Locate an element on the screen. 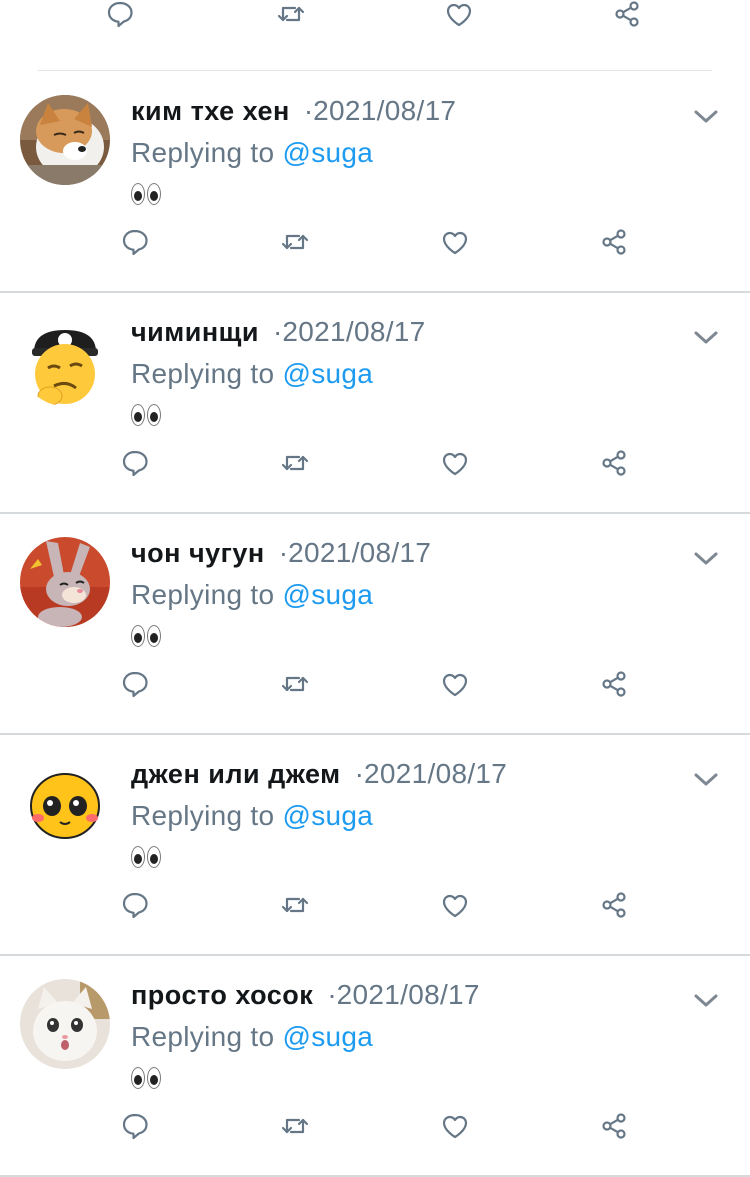 This screenshot has width=750, height=1177. shiba-dog-avatar-icon is located at coordinates (65, 140).